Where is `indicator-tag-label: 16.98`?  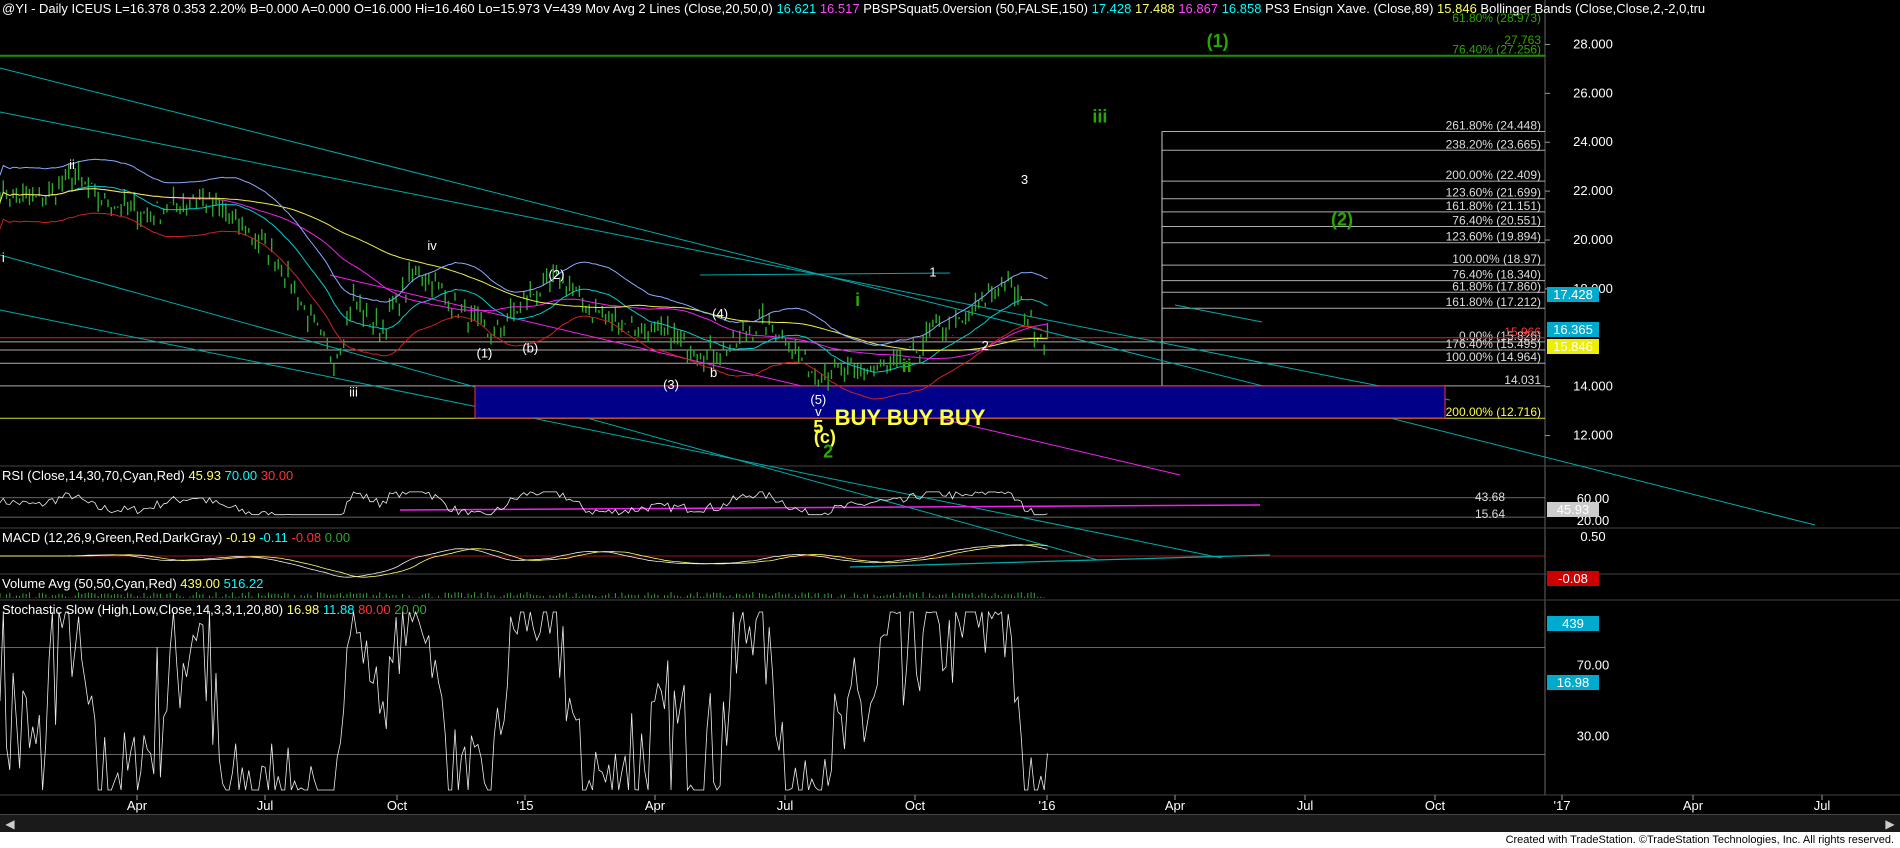 indicator-tag-label: 16.98 is located at coordinates (1573, 682).